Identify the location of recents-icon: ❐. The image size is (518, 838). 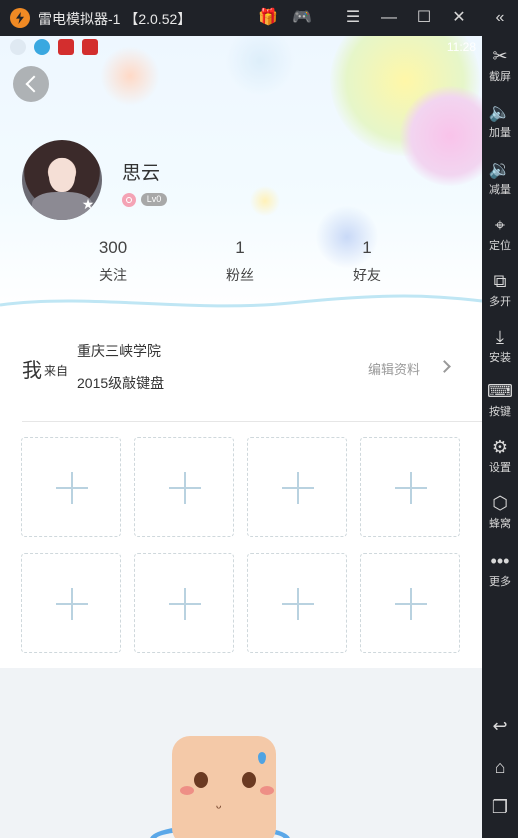
(500, 807).